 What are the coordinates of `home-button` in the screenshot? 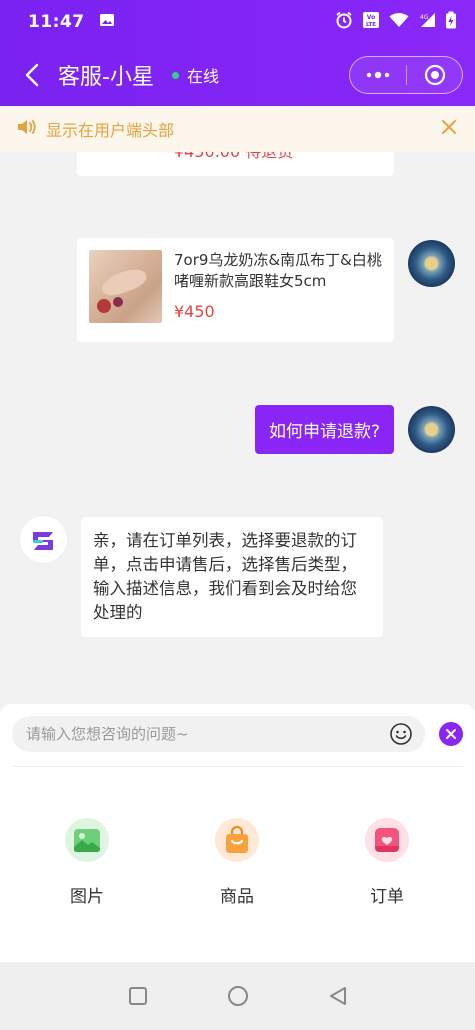 It's located at (238, 996).